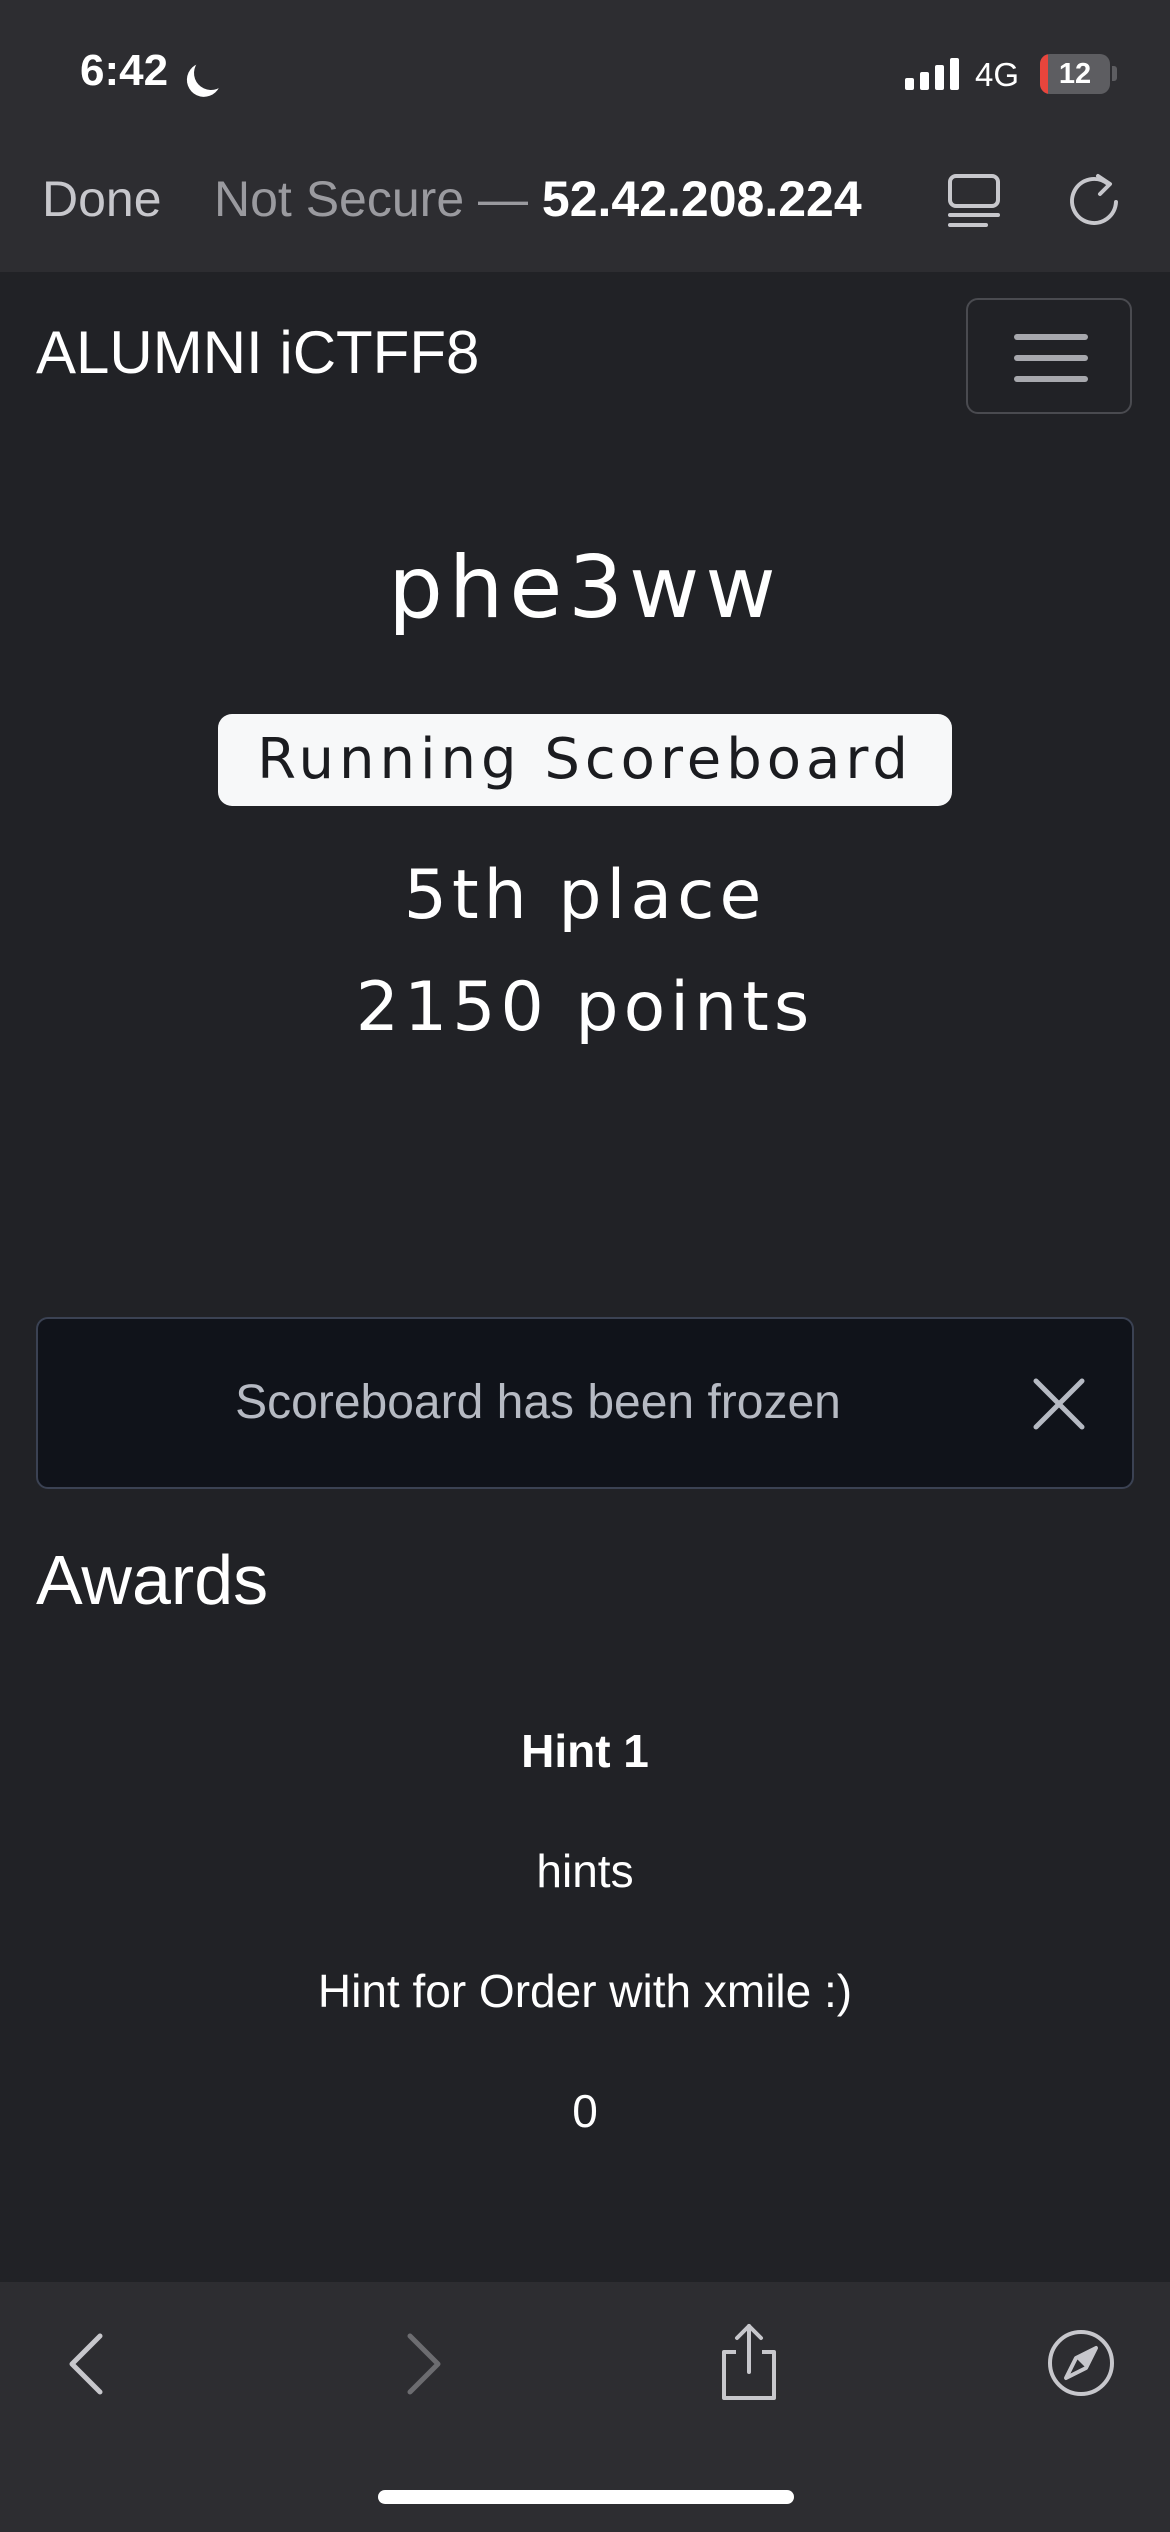 This screenshot has height=2532, width=1170. Describe the element at coordinates (152, 1580) in the screenshot. I see `awards-heading: Awards` at that location.